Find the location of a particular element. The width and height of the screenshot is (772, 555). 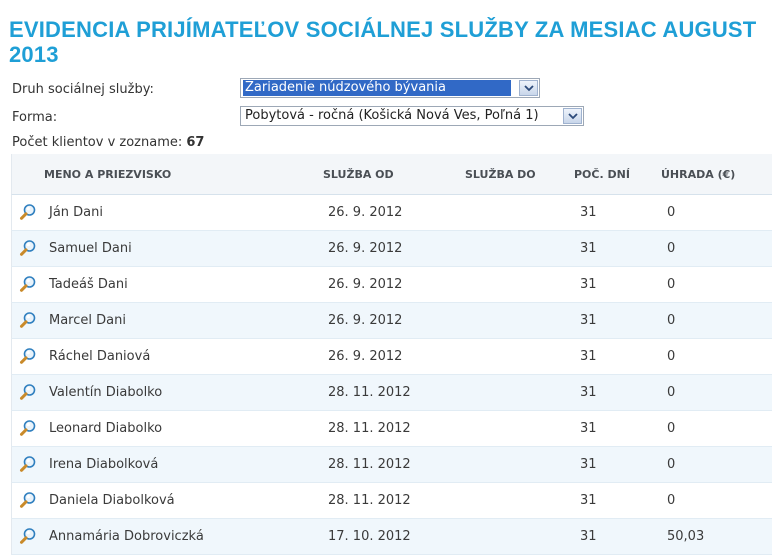

table-row: Leonard Diabolko 28. 11. 2012 31 0 is located at coordinates (391, 429).